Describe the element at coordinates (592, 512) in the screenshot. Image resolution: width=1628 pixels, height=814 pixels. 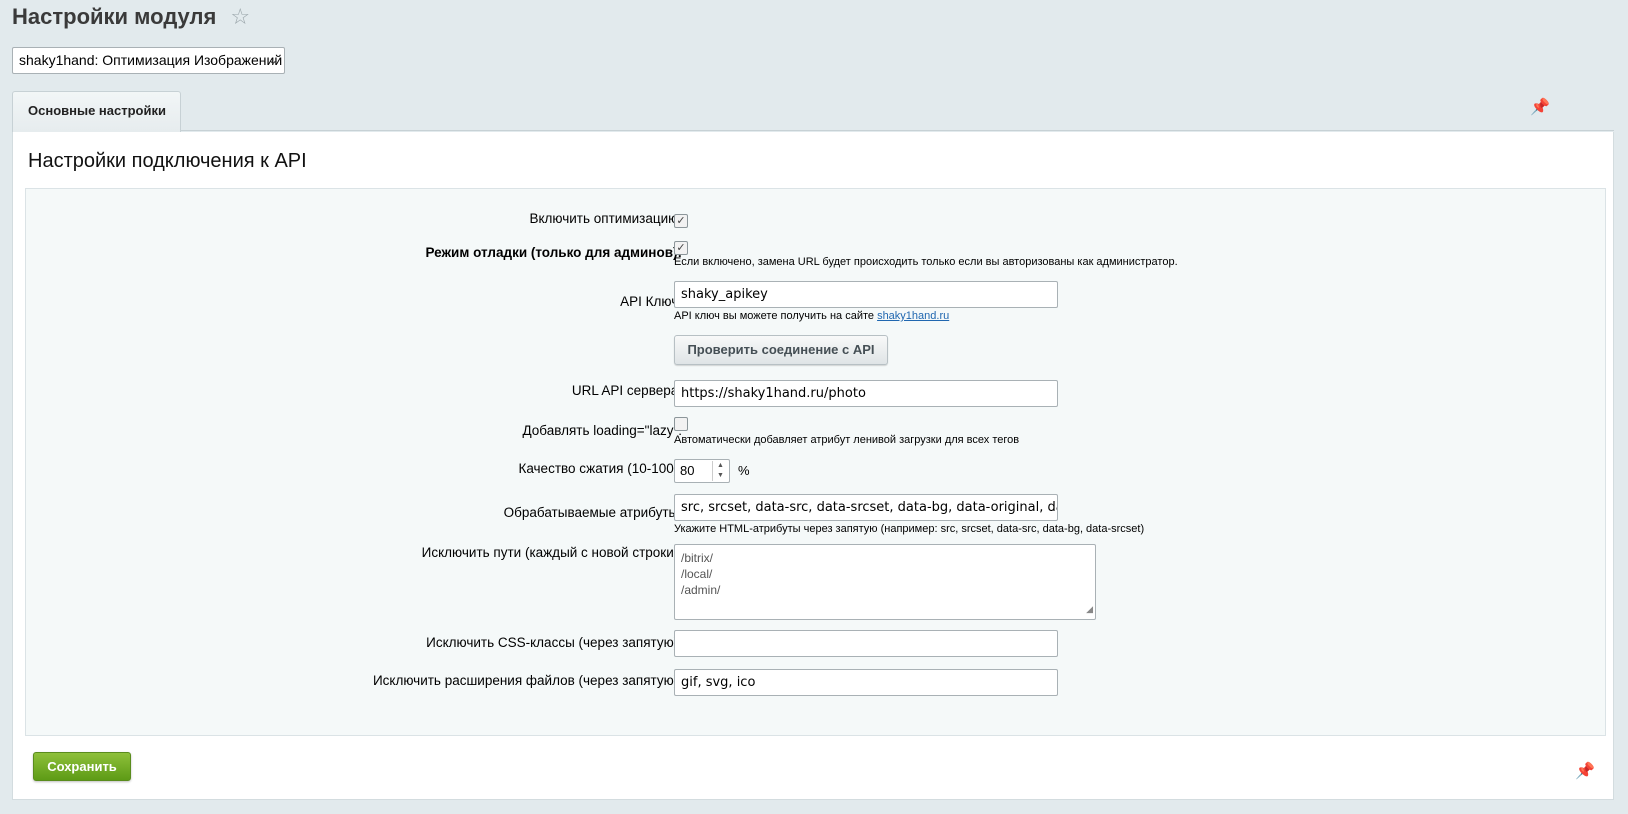
I see `attributes-label: Обрабатываемые атрибуты:` at that location.